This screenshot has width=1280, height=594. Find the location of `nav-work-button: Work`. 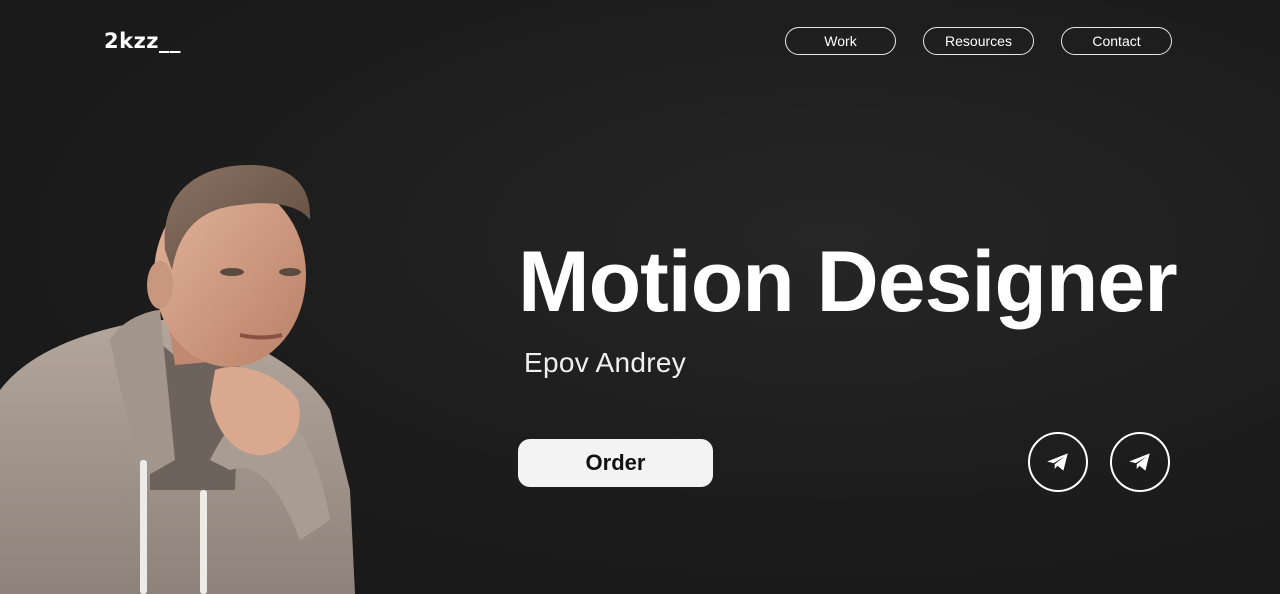

nav-work-button: Work is located at coordinates (840, 41).